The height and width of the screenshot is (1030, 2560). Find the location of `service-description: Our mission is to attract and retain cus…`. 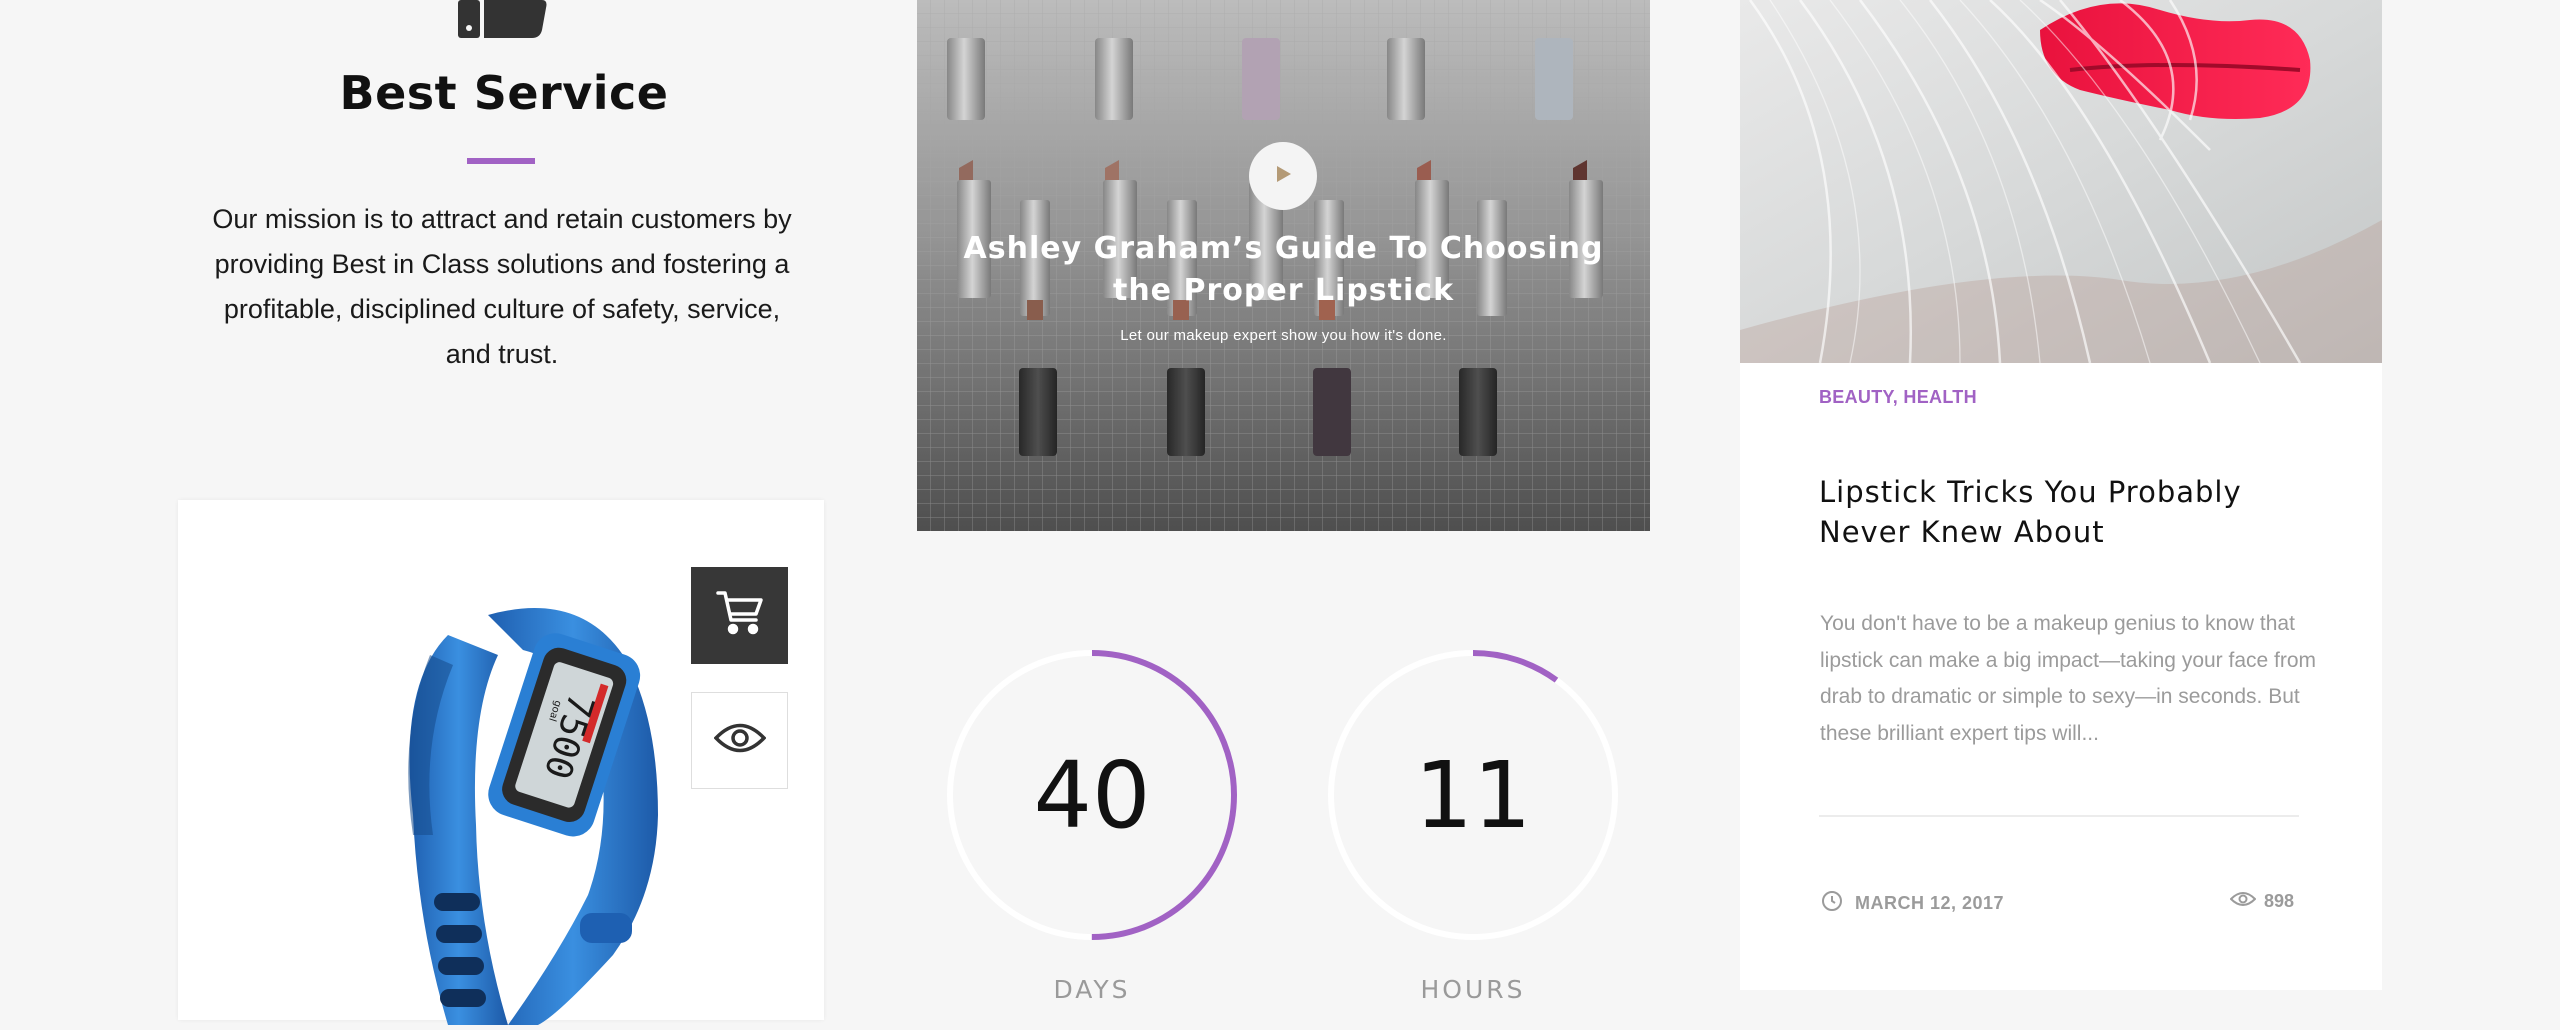

service-description: Our mission is to attract and retain cus… is located at coordinates (502, 286).